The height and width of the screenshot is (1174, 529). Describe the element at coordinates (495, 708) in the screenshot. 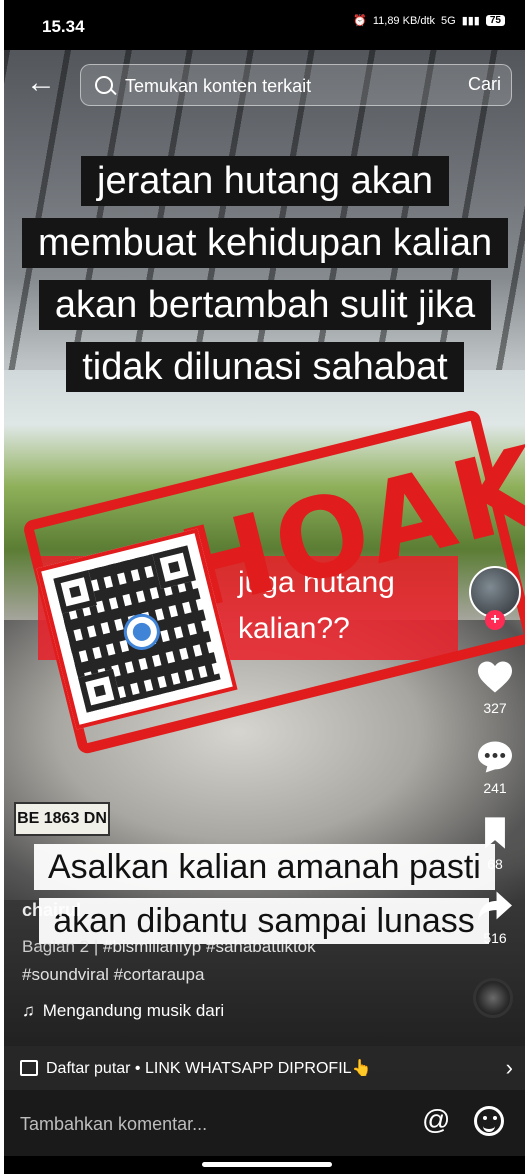

I see `like-count: 327` at that location.